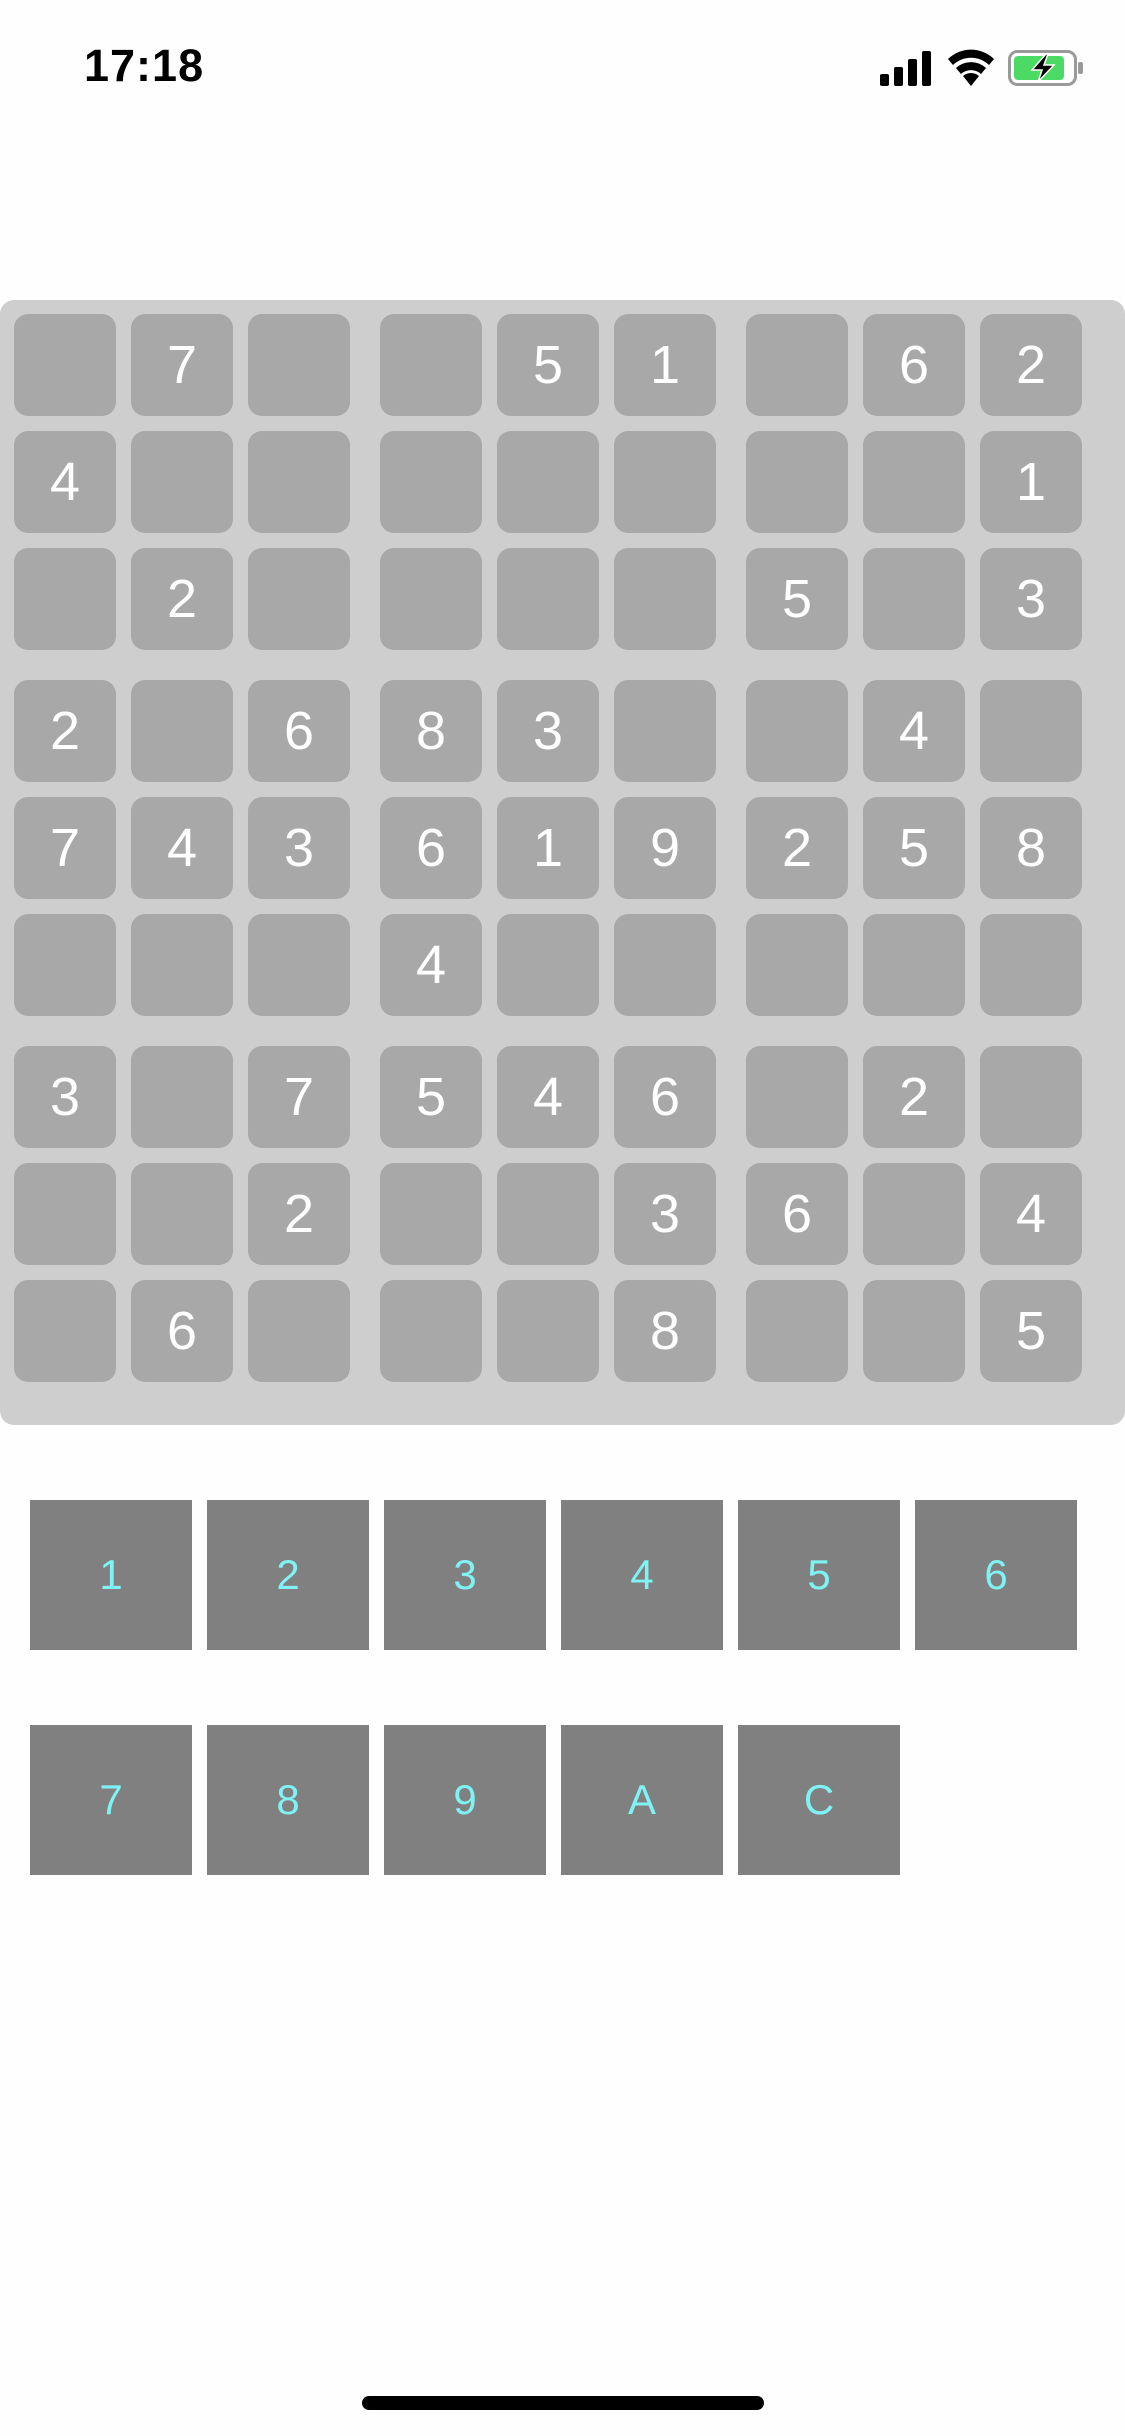 The width and height of the screenshot is (1125, 2436). I want to click on sudoku-cell-r8c1, so click(65, 1214).